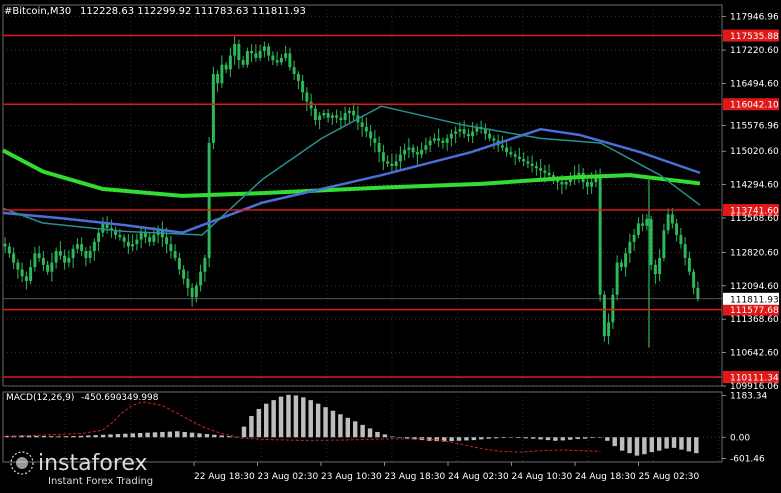 The width and height of the screenshot is (781, 493). What do you see at coordinates (754, 51) in the screenshot?
I see `price-tick-label: 117220.60` at bounding box center [754, 51].